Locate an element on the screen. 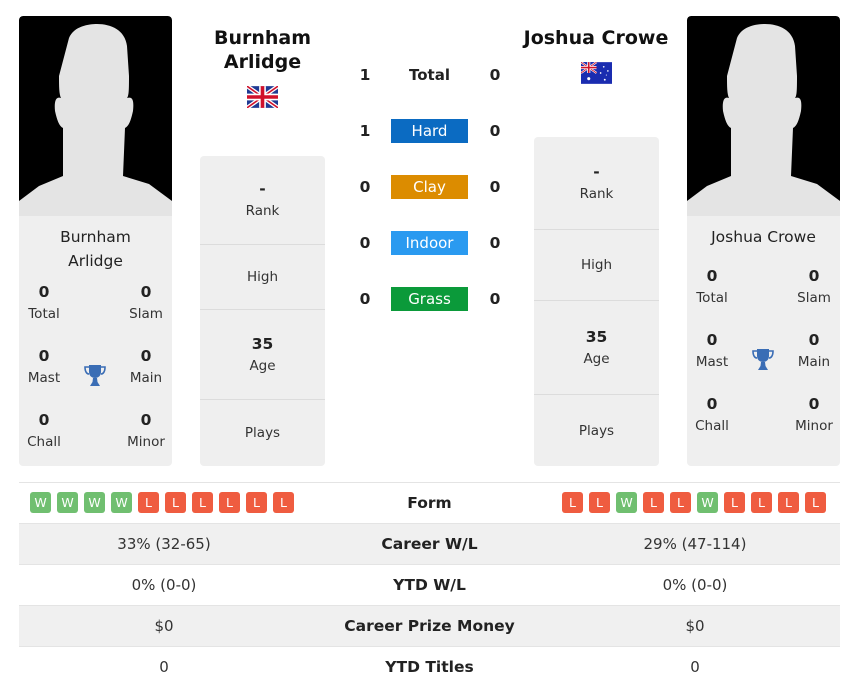 The image size is (859, 689). player1-titles-total: 0 Total is located at coordinates (44, 302).